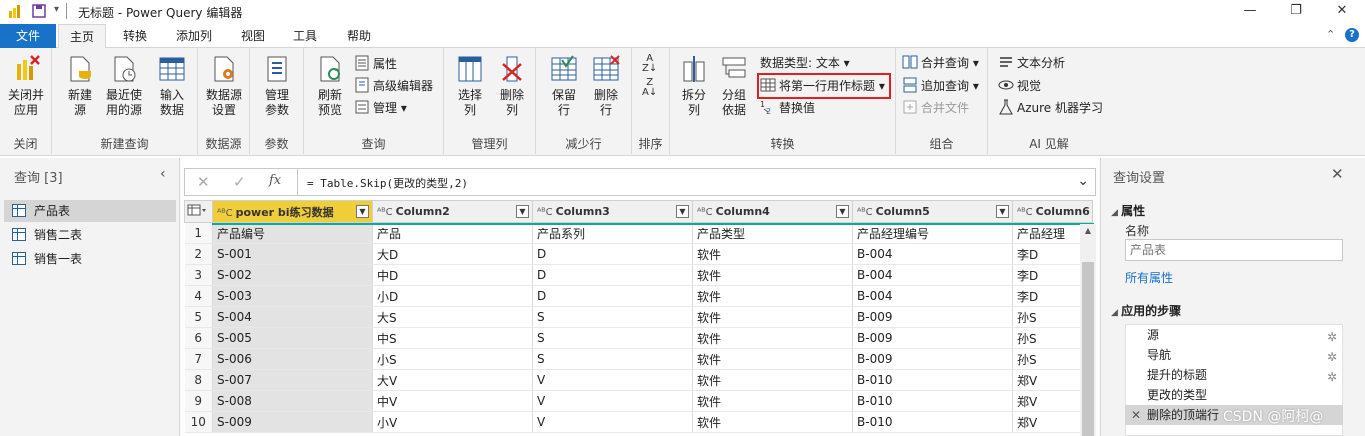 The width and height of the screenshot is (1365, 436). I want to click on collapse-queries-icon: ‹, so click(163, 174).